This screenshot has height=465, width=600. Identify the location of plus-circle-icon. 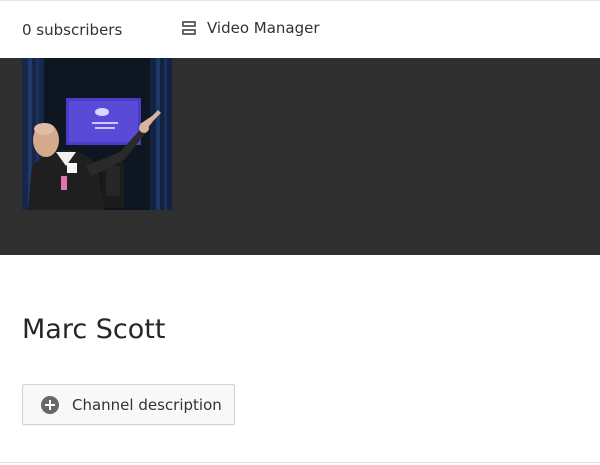
(50, 405).